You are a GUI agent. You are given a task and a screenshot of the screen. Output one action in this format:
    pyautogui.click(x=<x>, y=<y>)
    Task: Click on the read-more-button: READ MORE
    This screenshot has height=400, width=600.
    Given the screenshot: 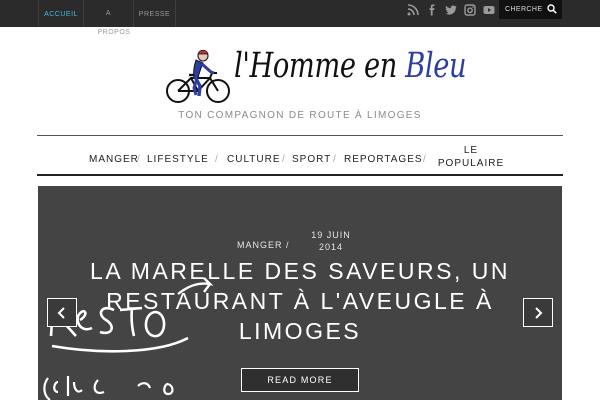 What is the action you would take?
    pyautogui.click(x=300, y=380)
    